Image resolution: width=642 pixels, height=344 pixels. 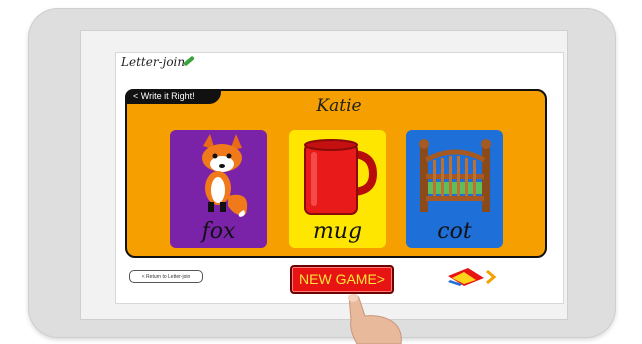 What do you see at coordinates (218, 231) in the screenshot?
I see `card-word: fox` at bounding box center [218, 231].